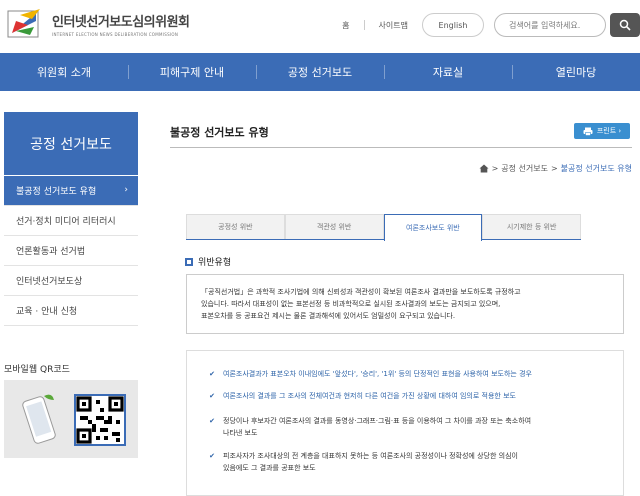 The image size is (640, 496). I want to click on gnb-item-about: 위원회 소개, so click(64, 72).